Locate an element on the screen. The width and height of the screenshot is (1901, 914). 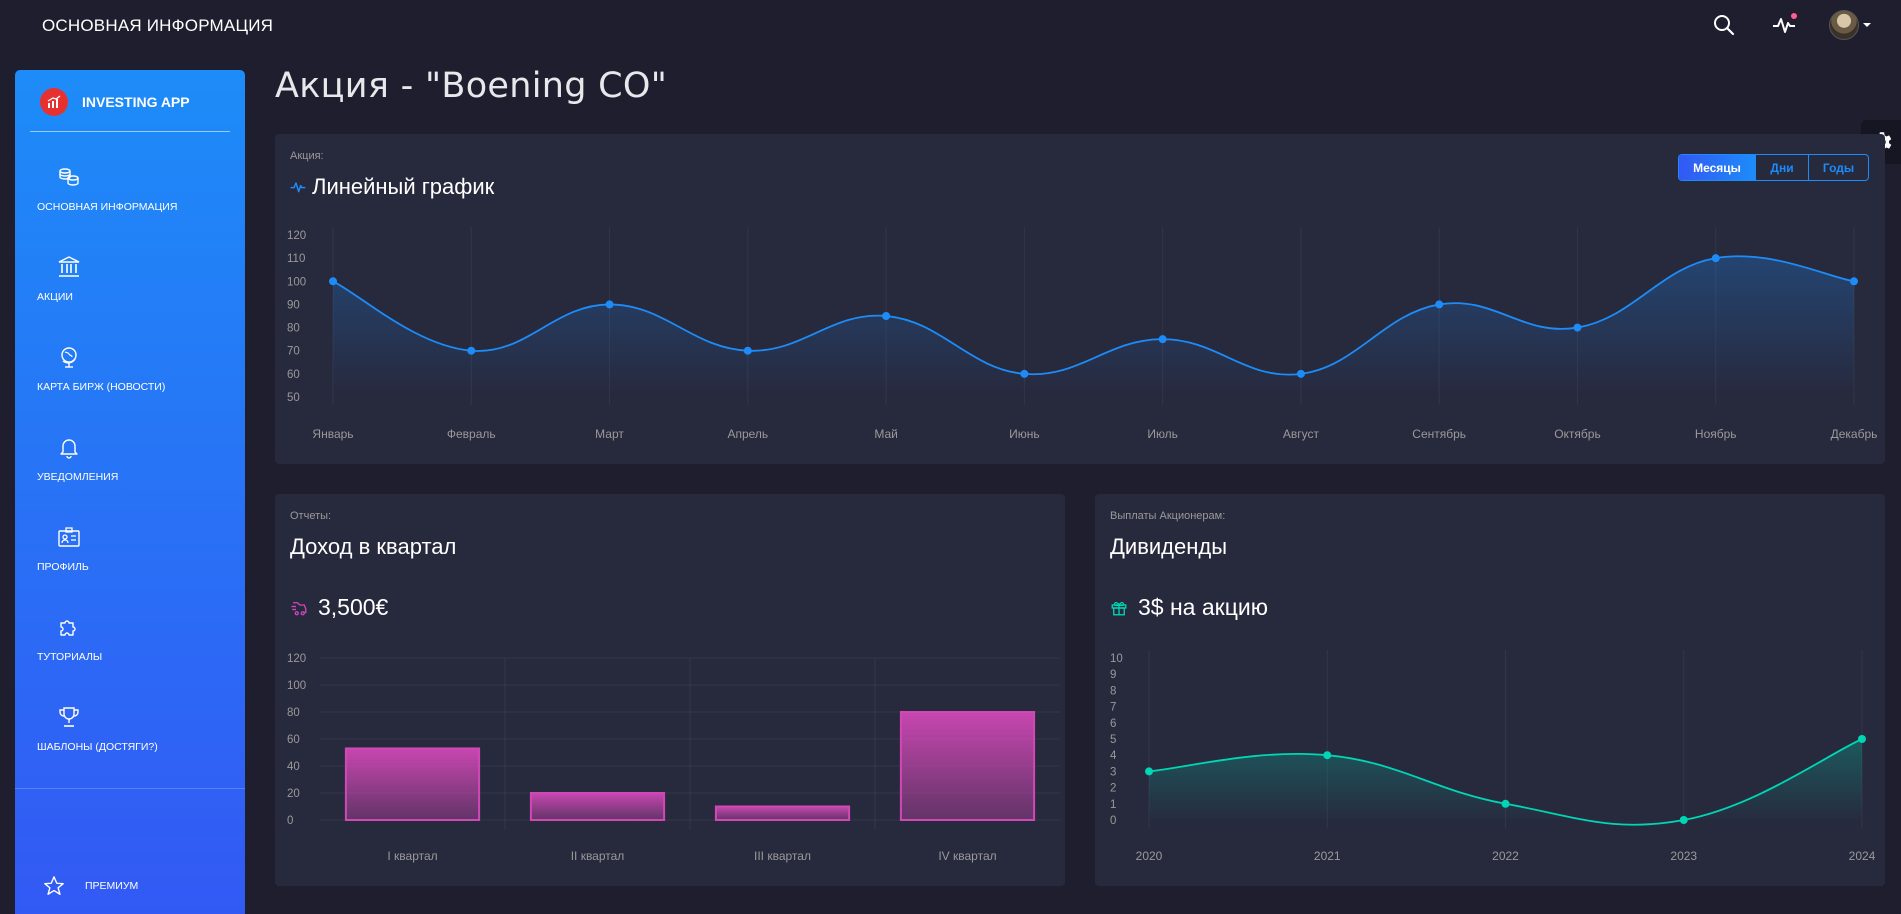
globe-icon is located at coordinates (69, 357).